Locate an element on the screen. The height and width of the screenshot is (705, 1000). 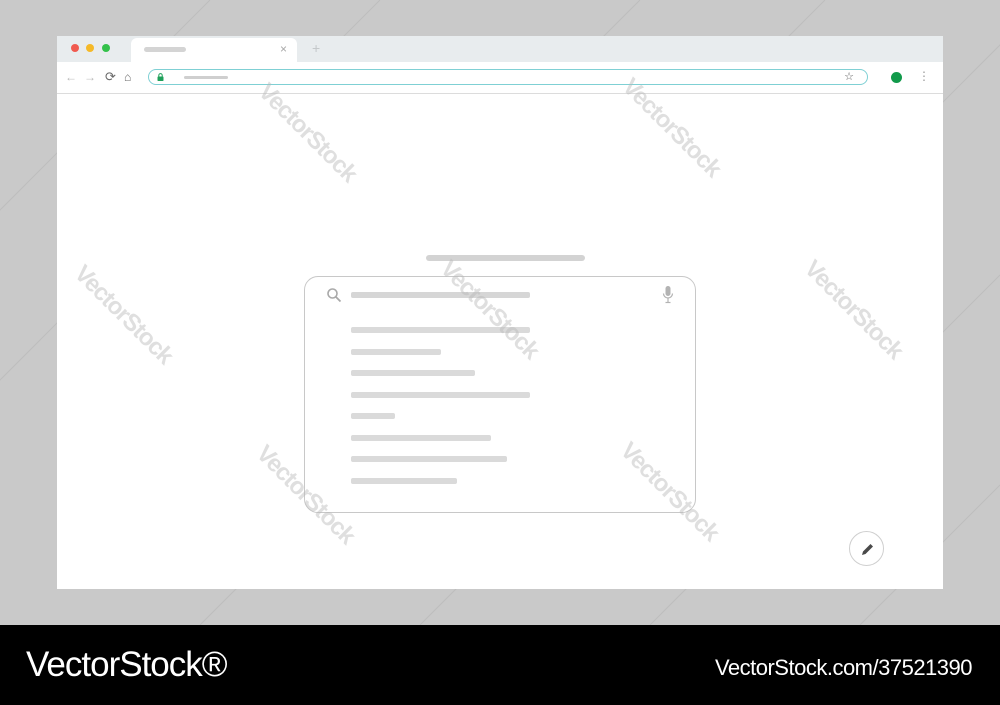
footer-banner: VectorStock® VectorStock.com/37521390 is located at coordinates (500, 665).